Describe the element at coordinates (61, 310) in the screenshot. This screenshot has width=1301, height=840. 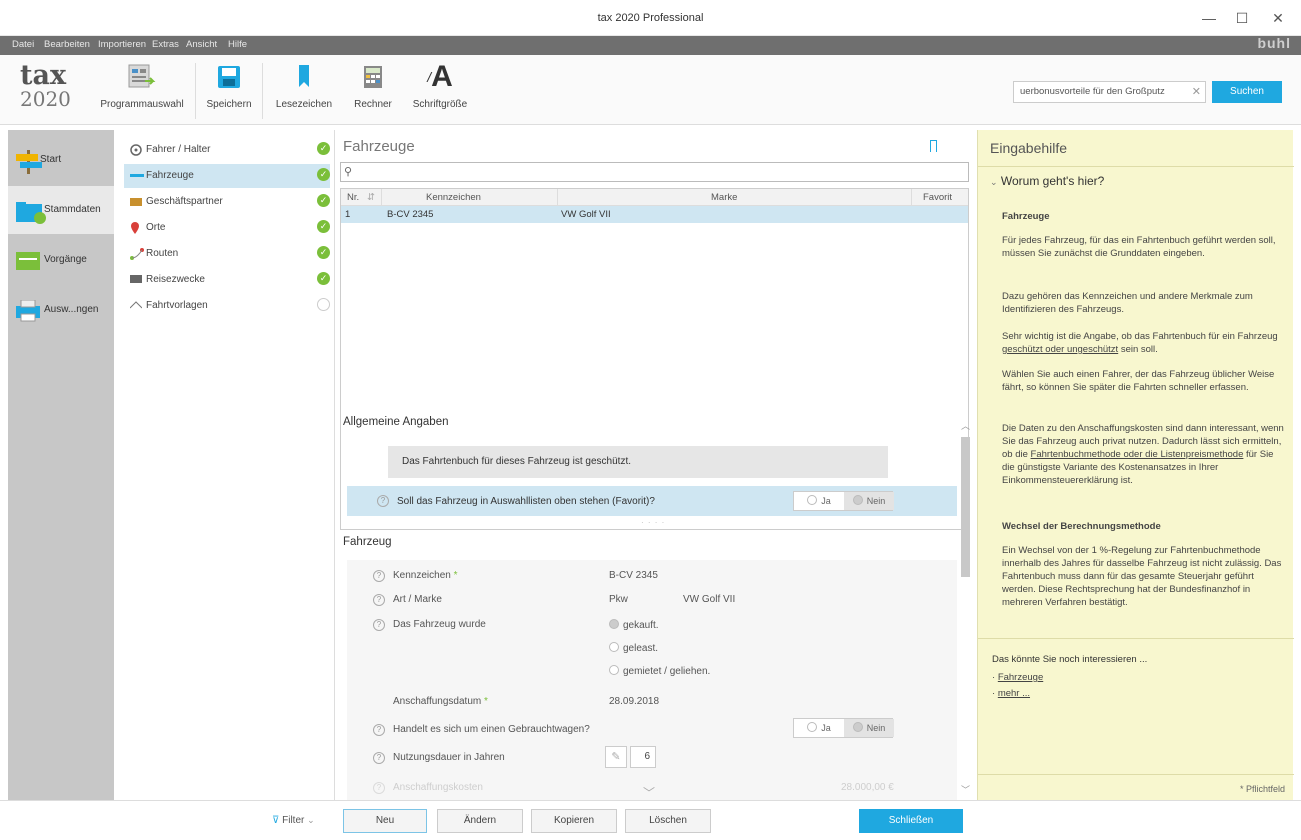
I see `nav-auswertungen: Ausw...ngen` at that location.